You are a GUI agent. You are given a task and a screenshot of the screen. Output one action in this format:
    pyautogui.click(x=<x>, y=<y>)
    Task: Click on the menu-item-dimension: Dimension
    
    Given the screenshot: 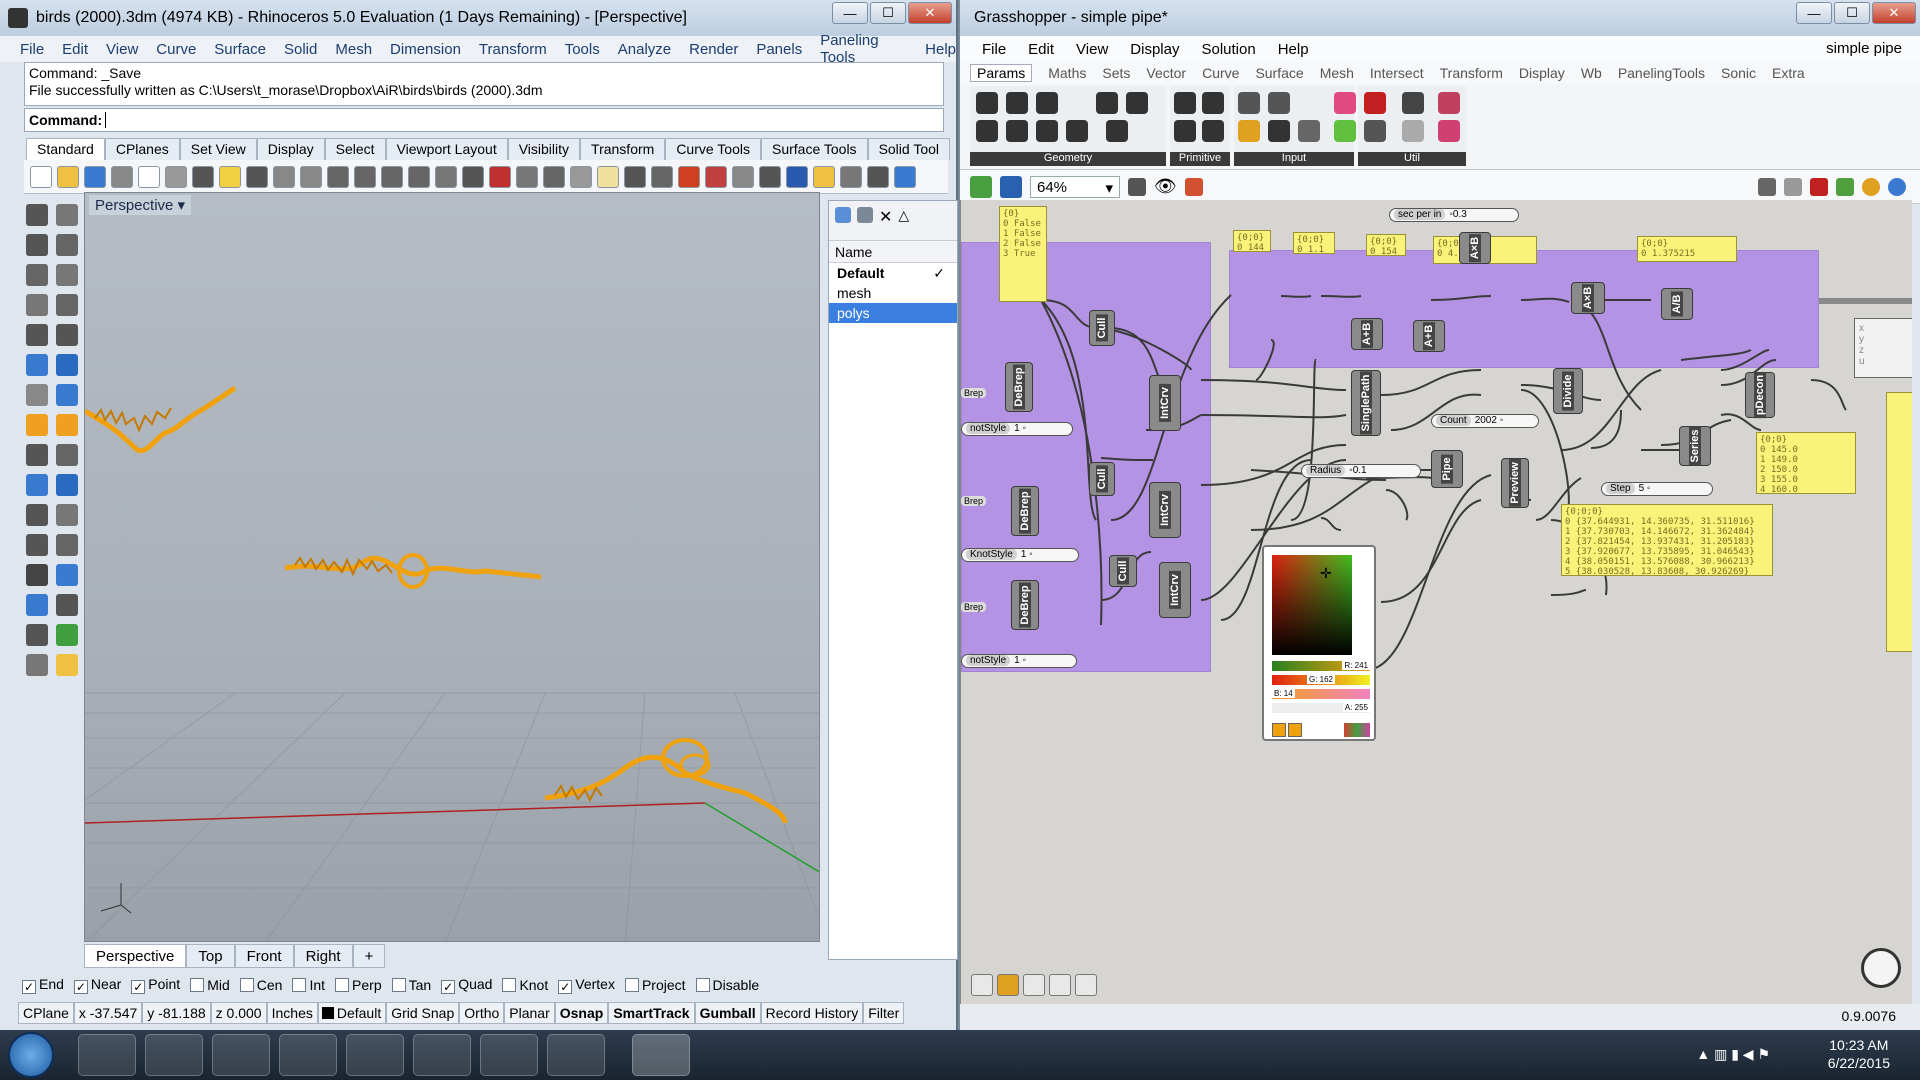 What is the action you would take?
    pyautogui.click(x=425, y=49)
    